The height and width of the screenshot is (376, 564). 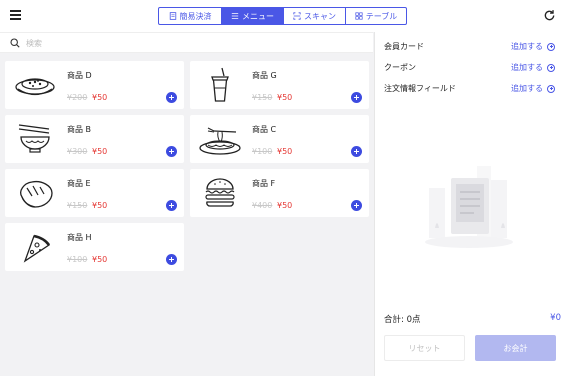 I want to click on tab-label: テーブル, so click(x=381, y=16).